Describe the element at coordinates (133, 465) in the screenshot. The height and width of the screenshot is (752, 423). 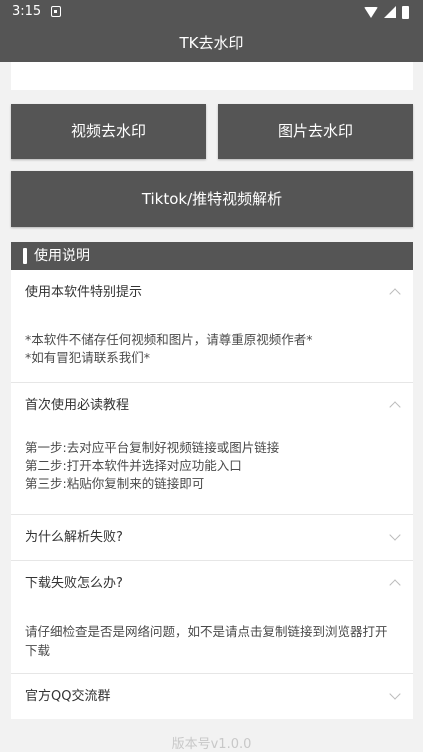
I see `faq-line: 第二步:打开本软件并选择对应功能入口` at that location.